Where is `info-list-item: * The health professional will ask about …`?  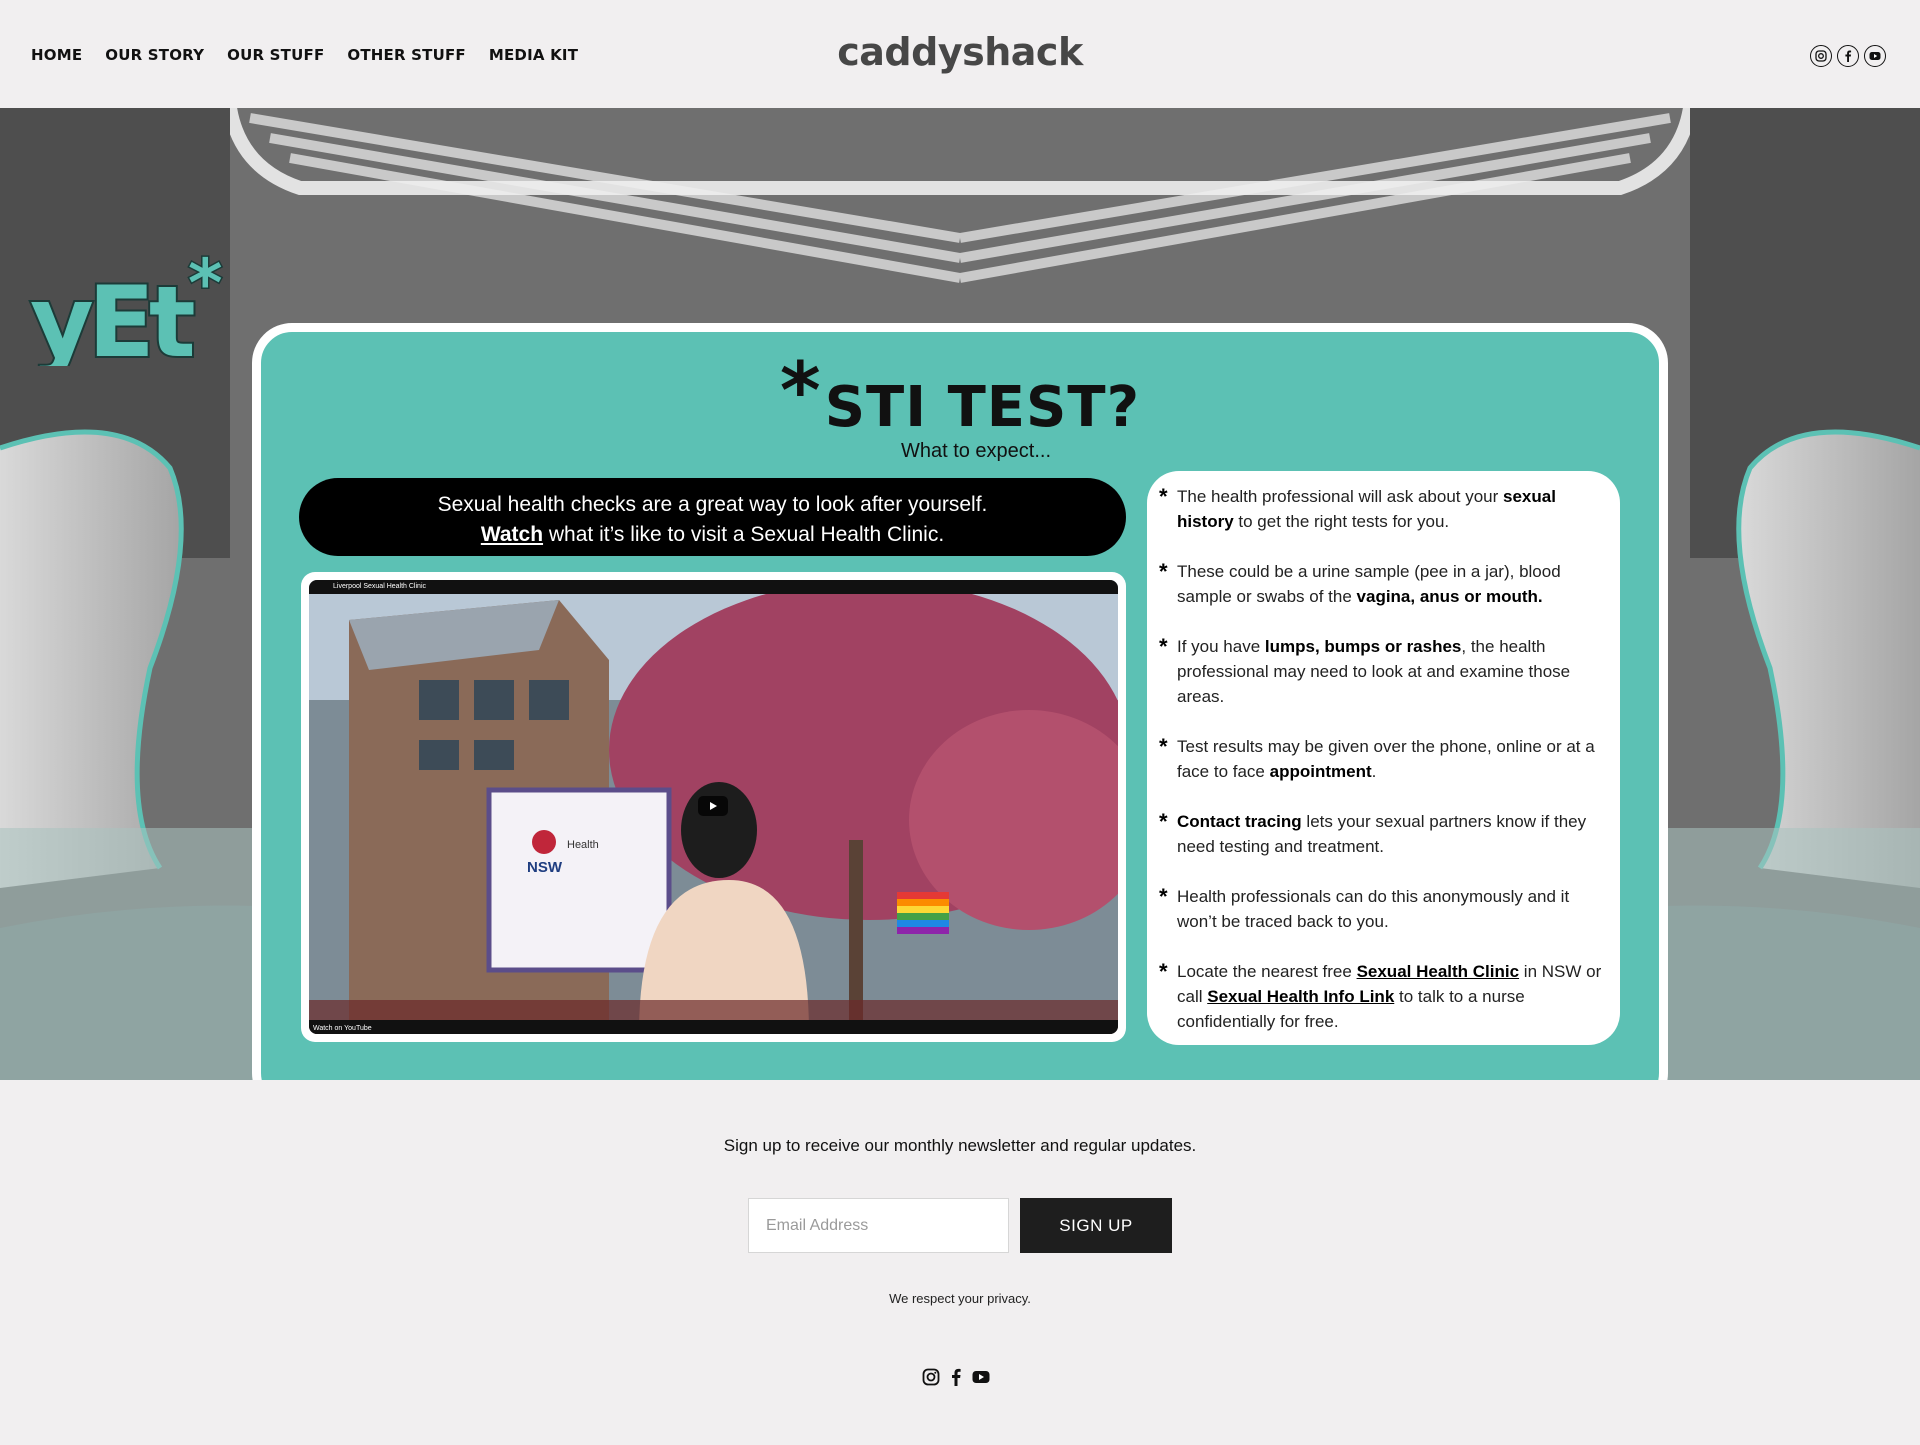
info-list-item: * The health professional will ask about … is located at coordinates (1382, 509).